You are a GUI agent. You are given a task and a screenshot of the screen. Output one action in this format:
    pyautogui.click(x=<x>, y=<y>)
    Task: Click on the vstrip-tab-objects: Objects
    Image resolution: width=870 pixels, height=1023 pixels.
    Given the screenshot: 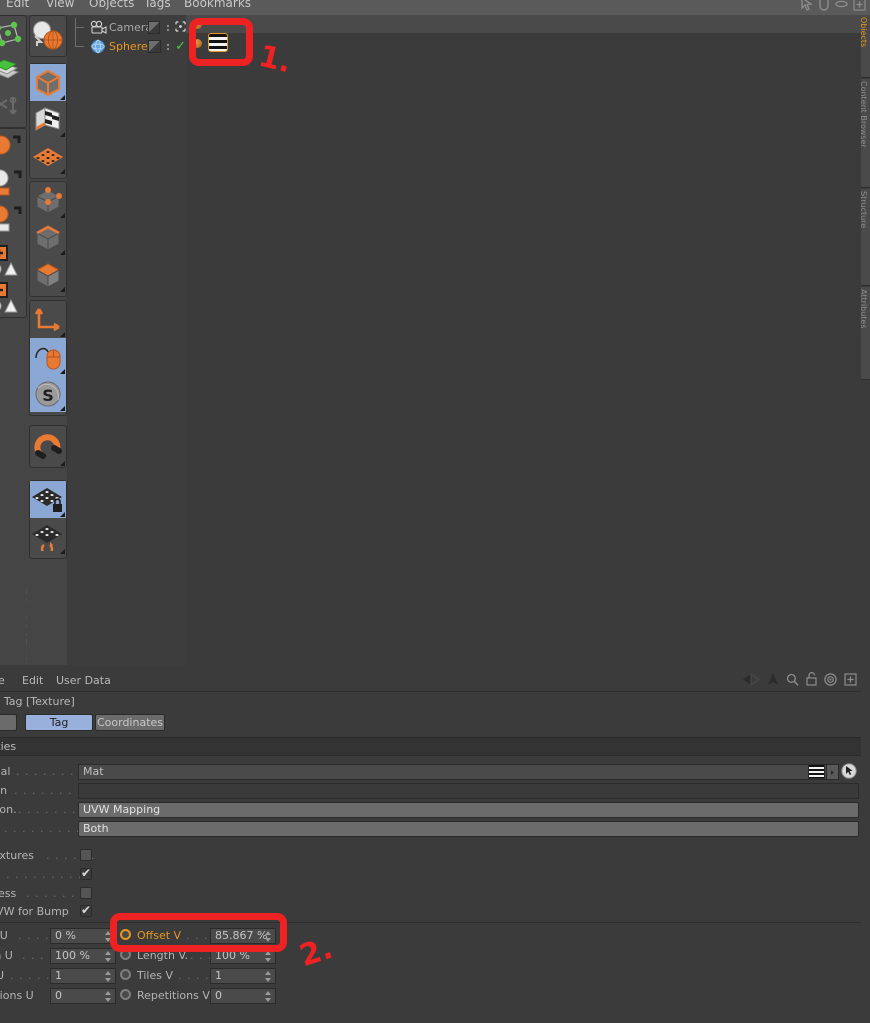 What is the action you would take?
    pyautogui.click(x=865, y=46)
    